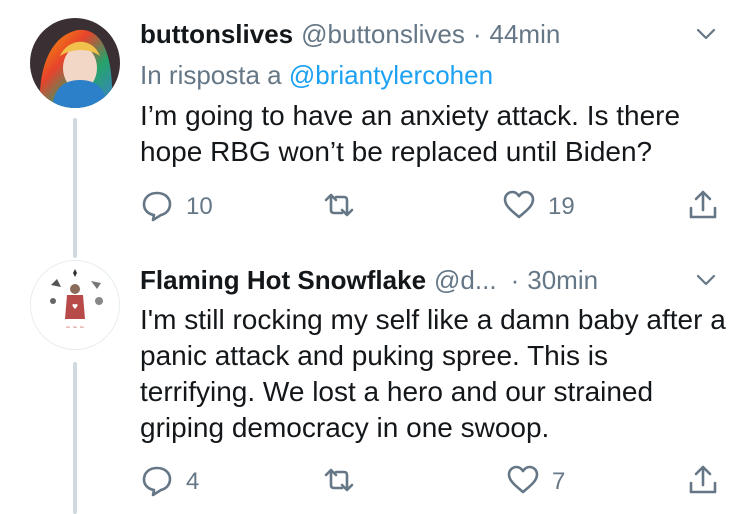  Describe the element at coordinates (176, 207) in the screenshot. I see `reply-button: 10` at that location.